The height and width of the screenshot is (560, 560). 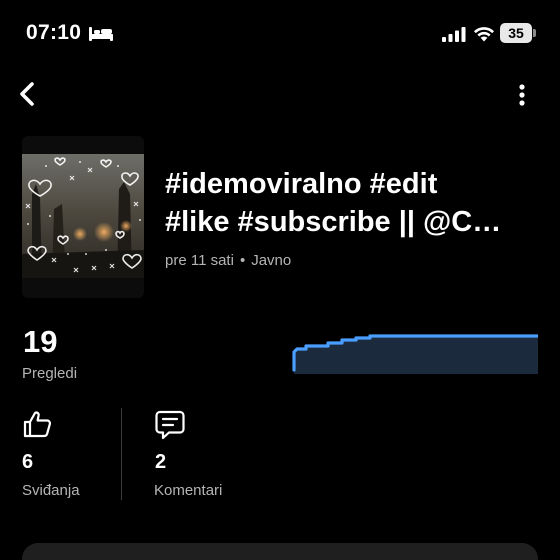 I want to click on status-bar: 07:10 35, so click(x=280, y=32).